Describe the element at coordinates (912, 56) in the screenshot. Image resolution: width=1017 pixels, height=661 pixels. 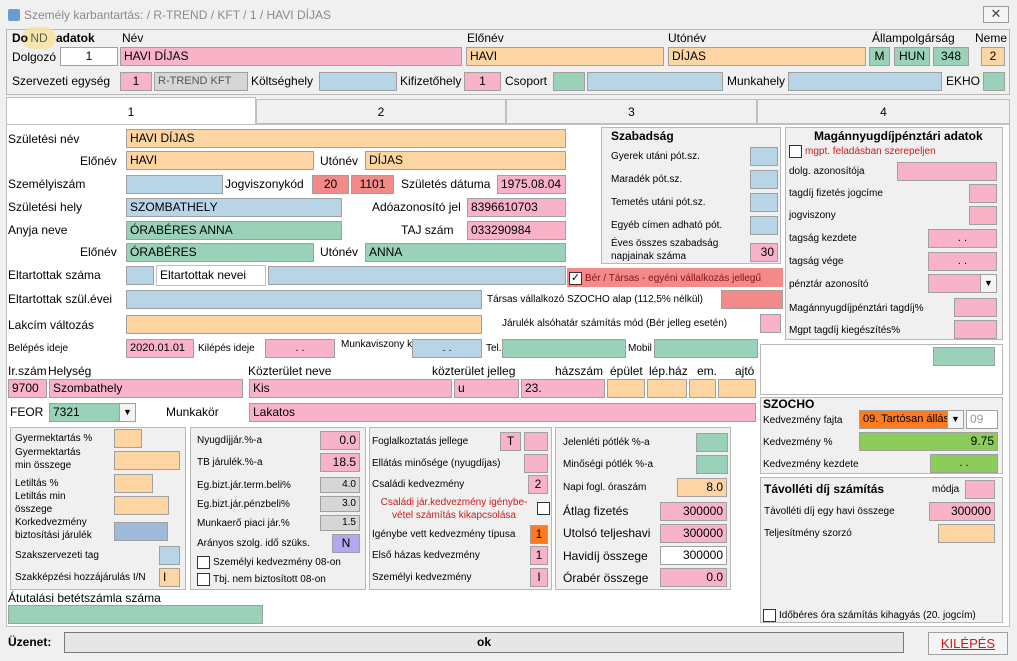
I see `allampolgarsag-code-field: HUN` at that location.